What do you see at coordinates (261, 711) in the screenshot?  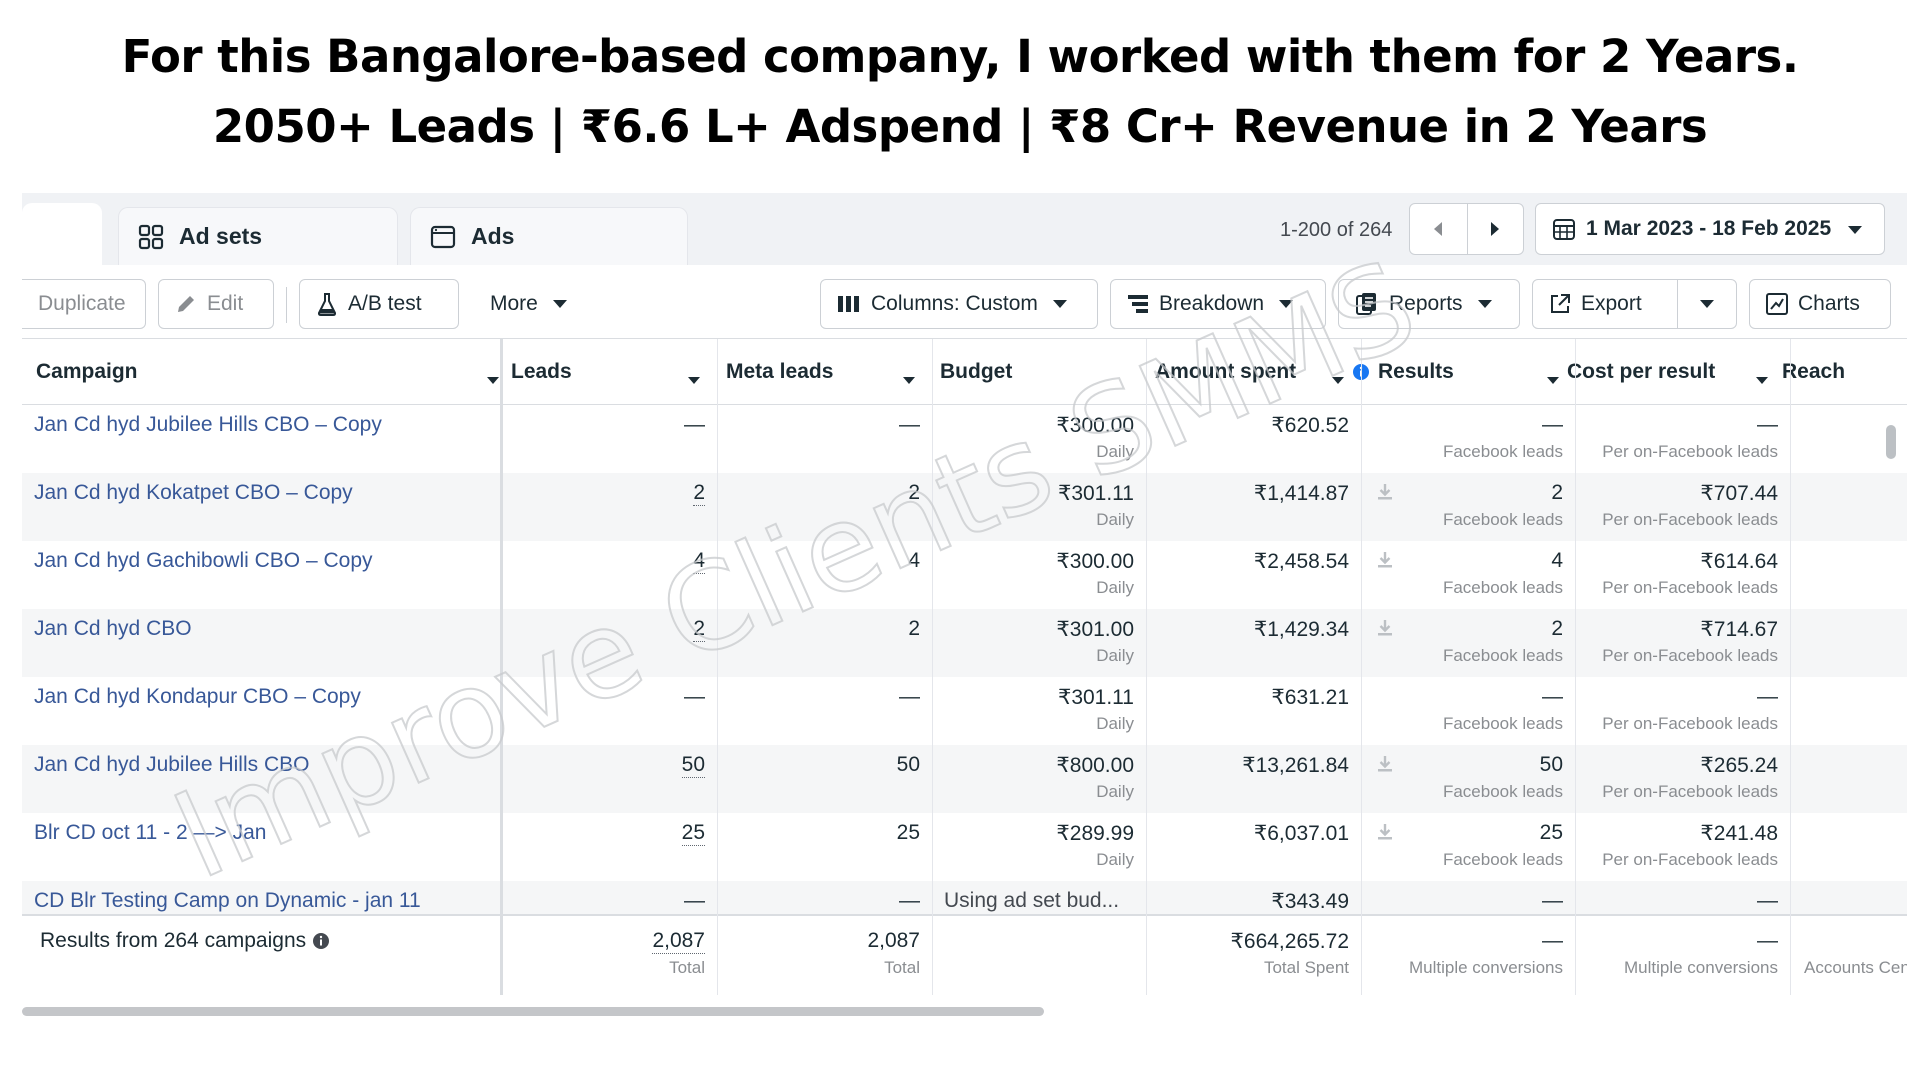 I see `campaign-name-cell: Jan Cd hyd Kondapur CBO – Copy` at bounding box center [261, 711].